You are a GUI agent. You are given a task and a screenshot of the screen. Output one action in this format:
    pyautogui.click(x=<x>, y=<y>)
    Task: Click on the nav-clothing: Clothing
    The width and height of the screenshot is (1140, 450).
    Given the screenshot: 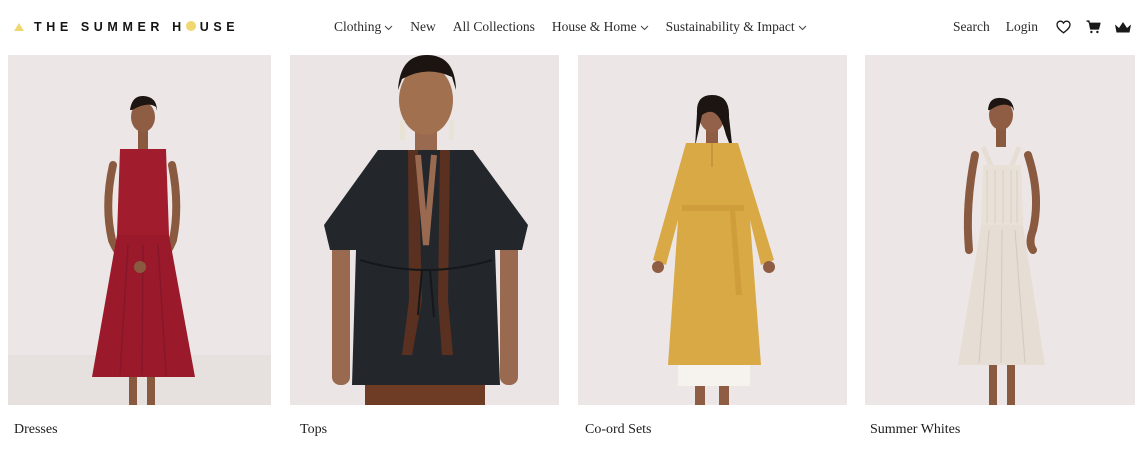 What is the action you would take?
    pyautogui.click(x=363, y=27)
    